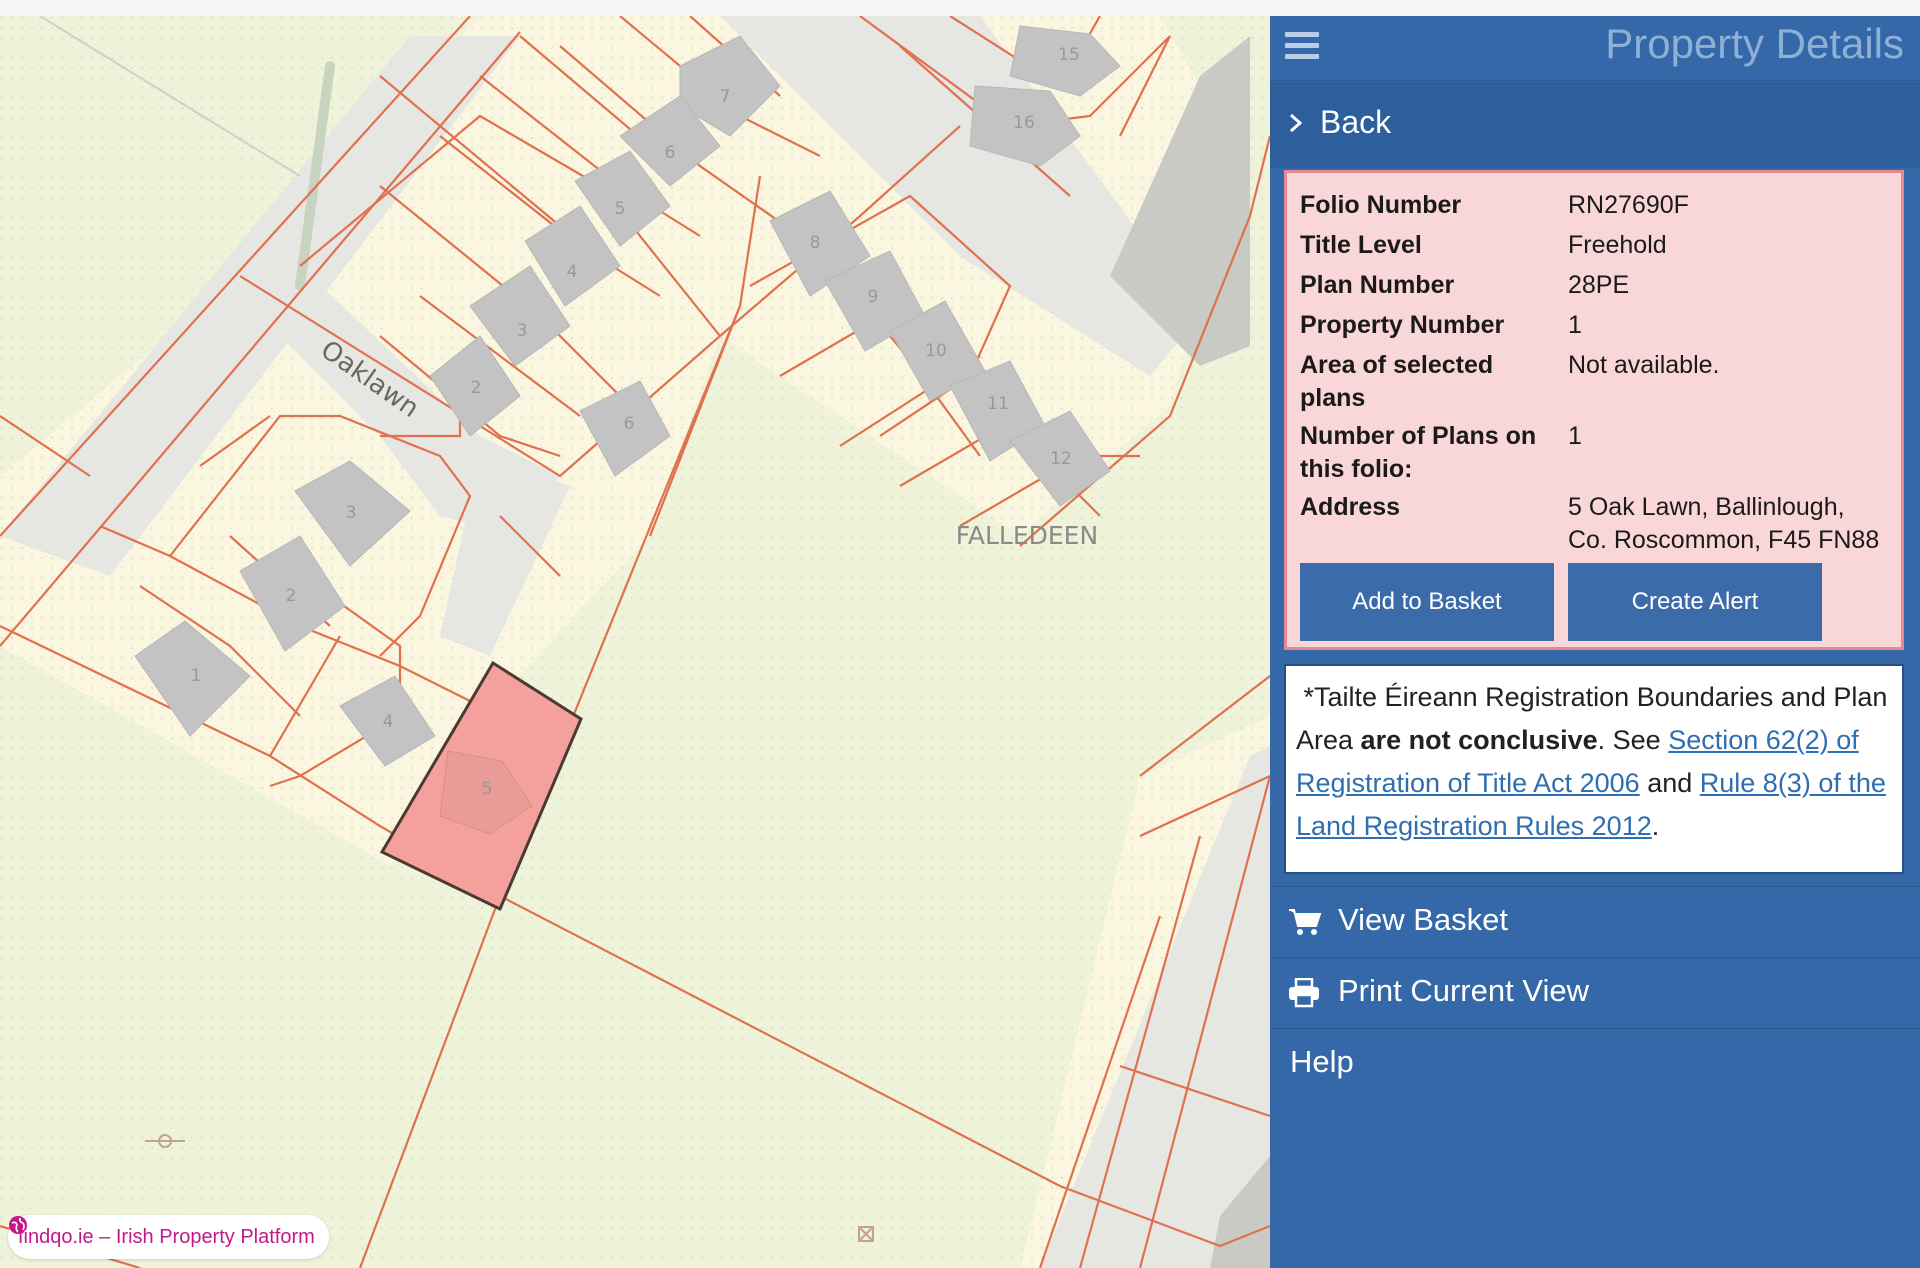  Describe the element at coordinates (1628, 205) in the screenshot. I see `folio-number-value: RN27690F` at that location.